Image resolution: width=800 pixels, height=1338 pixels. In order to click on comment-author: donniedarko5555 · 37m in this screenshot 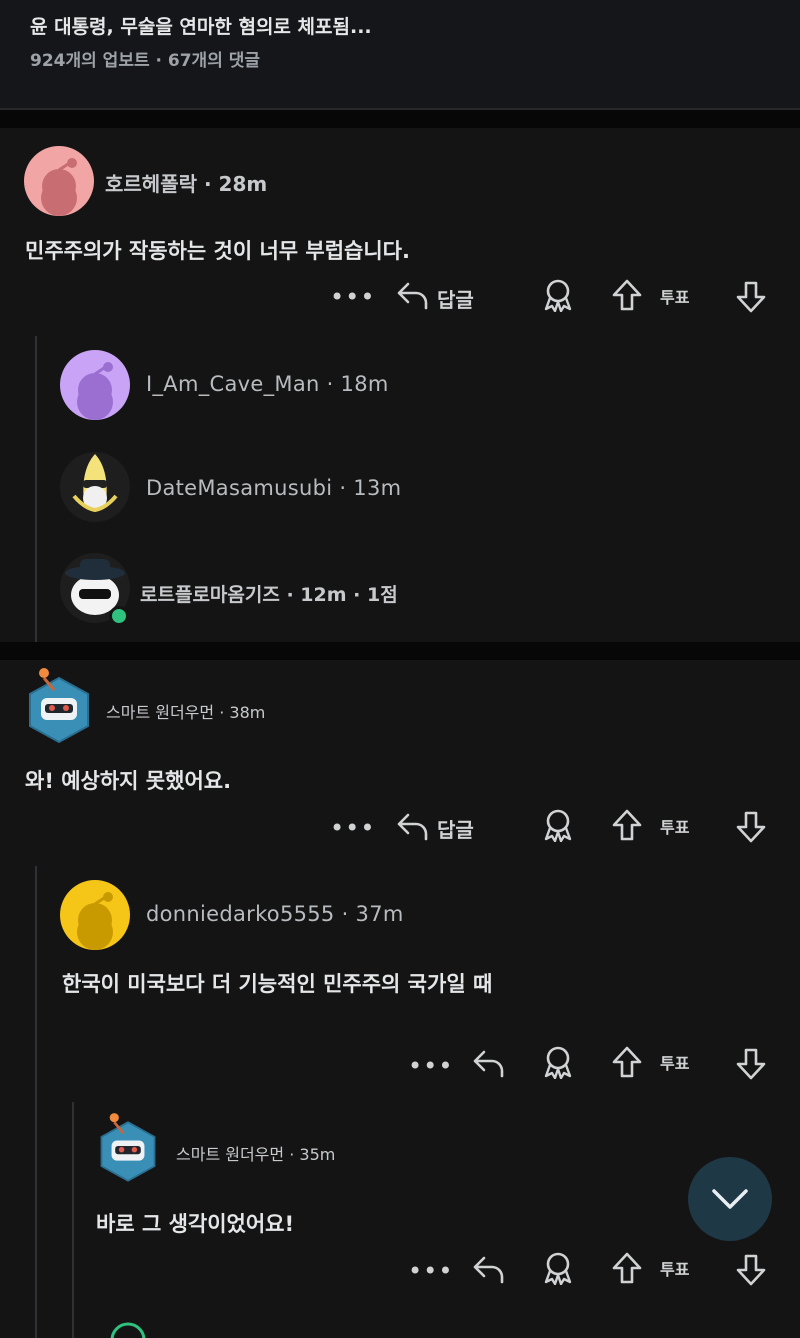, I will do `click(275, 914)`.